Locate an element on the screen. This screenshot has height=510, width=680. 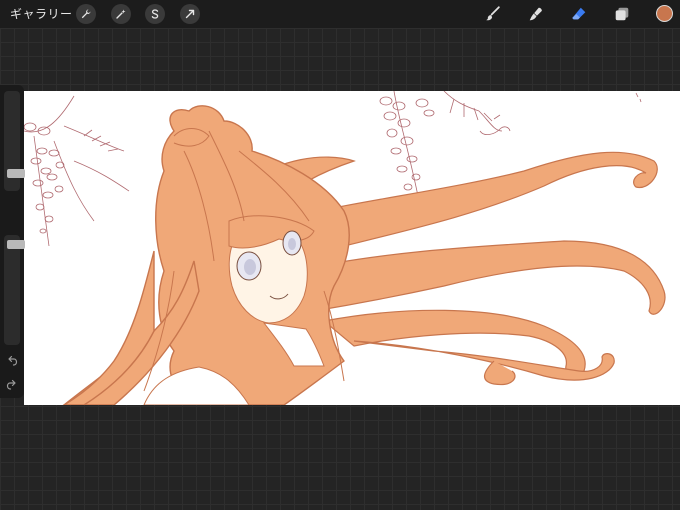
actions-button is located at coordinates (86, 14).